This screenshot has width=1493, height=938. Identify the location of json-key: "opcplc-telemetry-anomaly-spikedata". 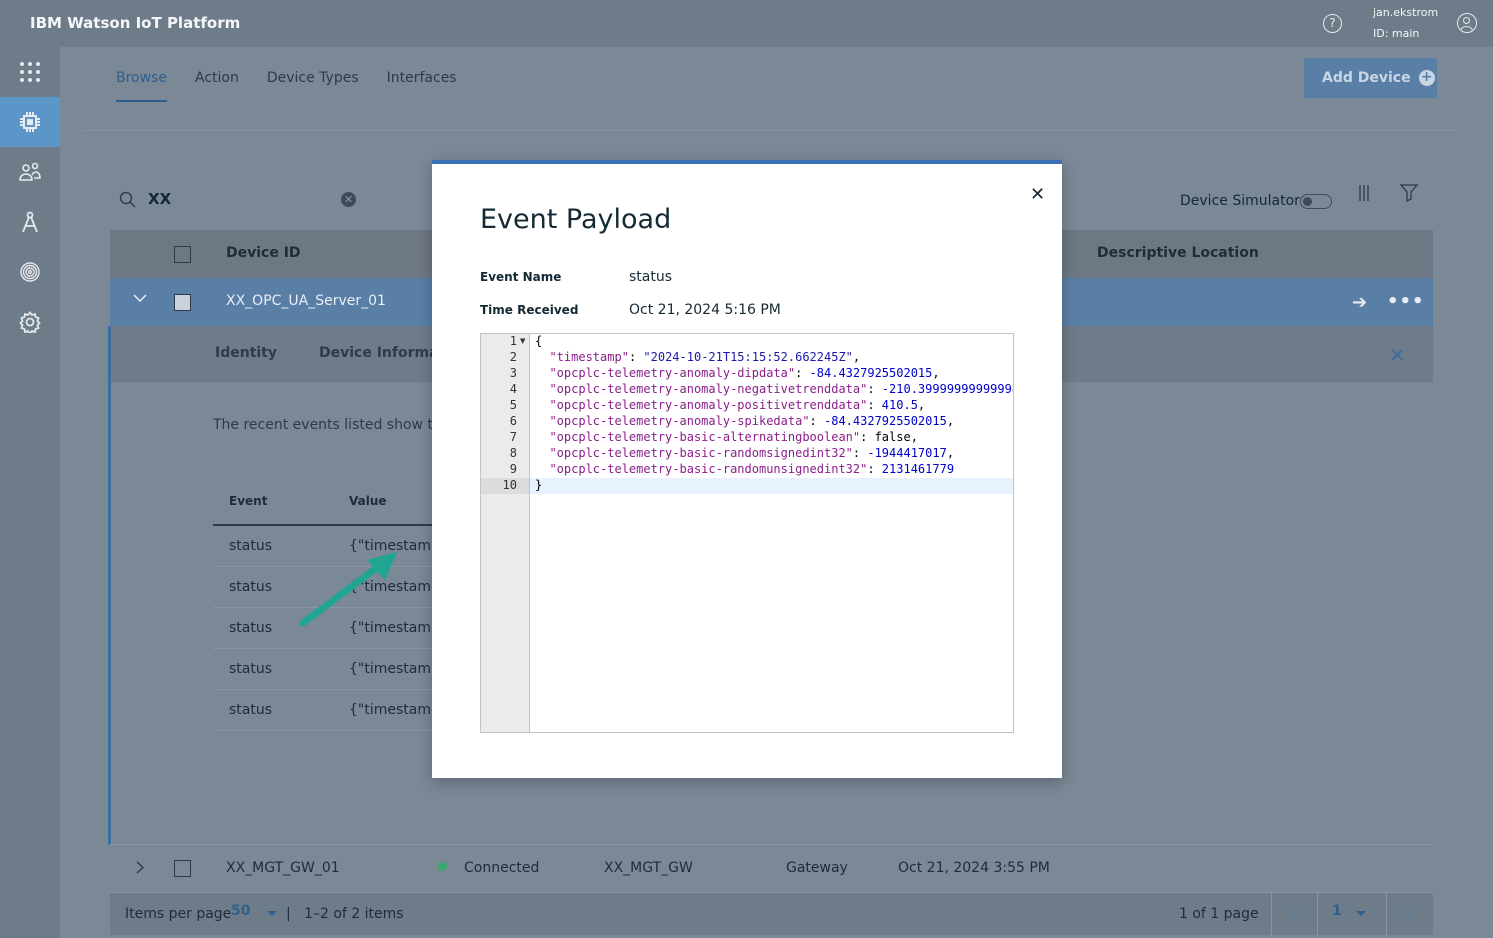
(679, 421).